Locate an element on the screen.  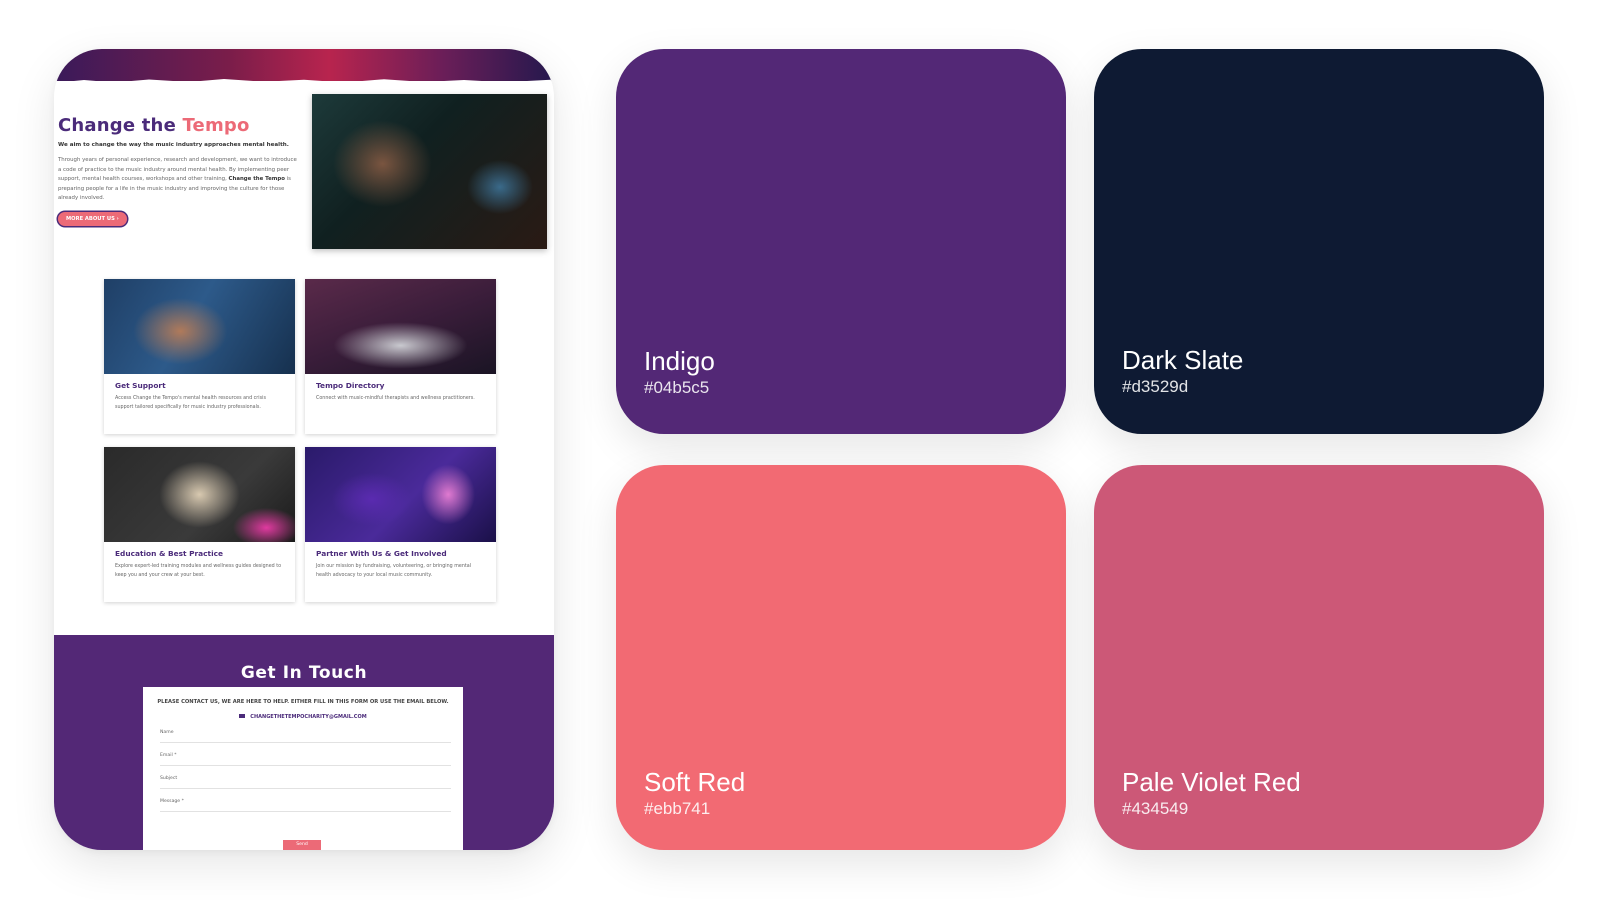
hero-banner is located at coordinates (304, 65).